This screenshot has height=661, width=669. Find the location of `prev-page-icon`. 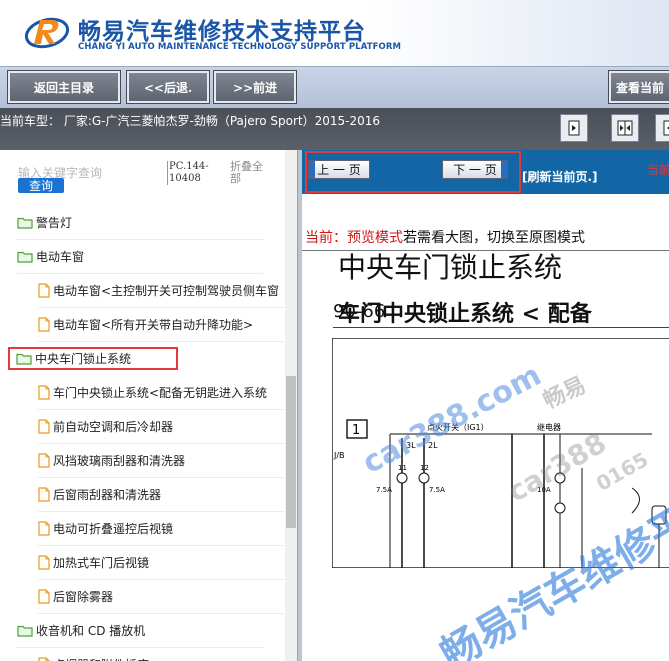

prev-page-icon is located at coordinates (666, 128).